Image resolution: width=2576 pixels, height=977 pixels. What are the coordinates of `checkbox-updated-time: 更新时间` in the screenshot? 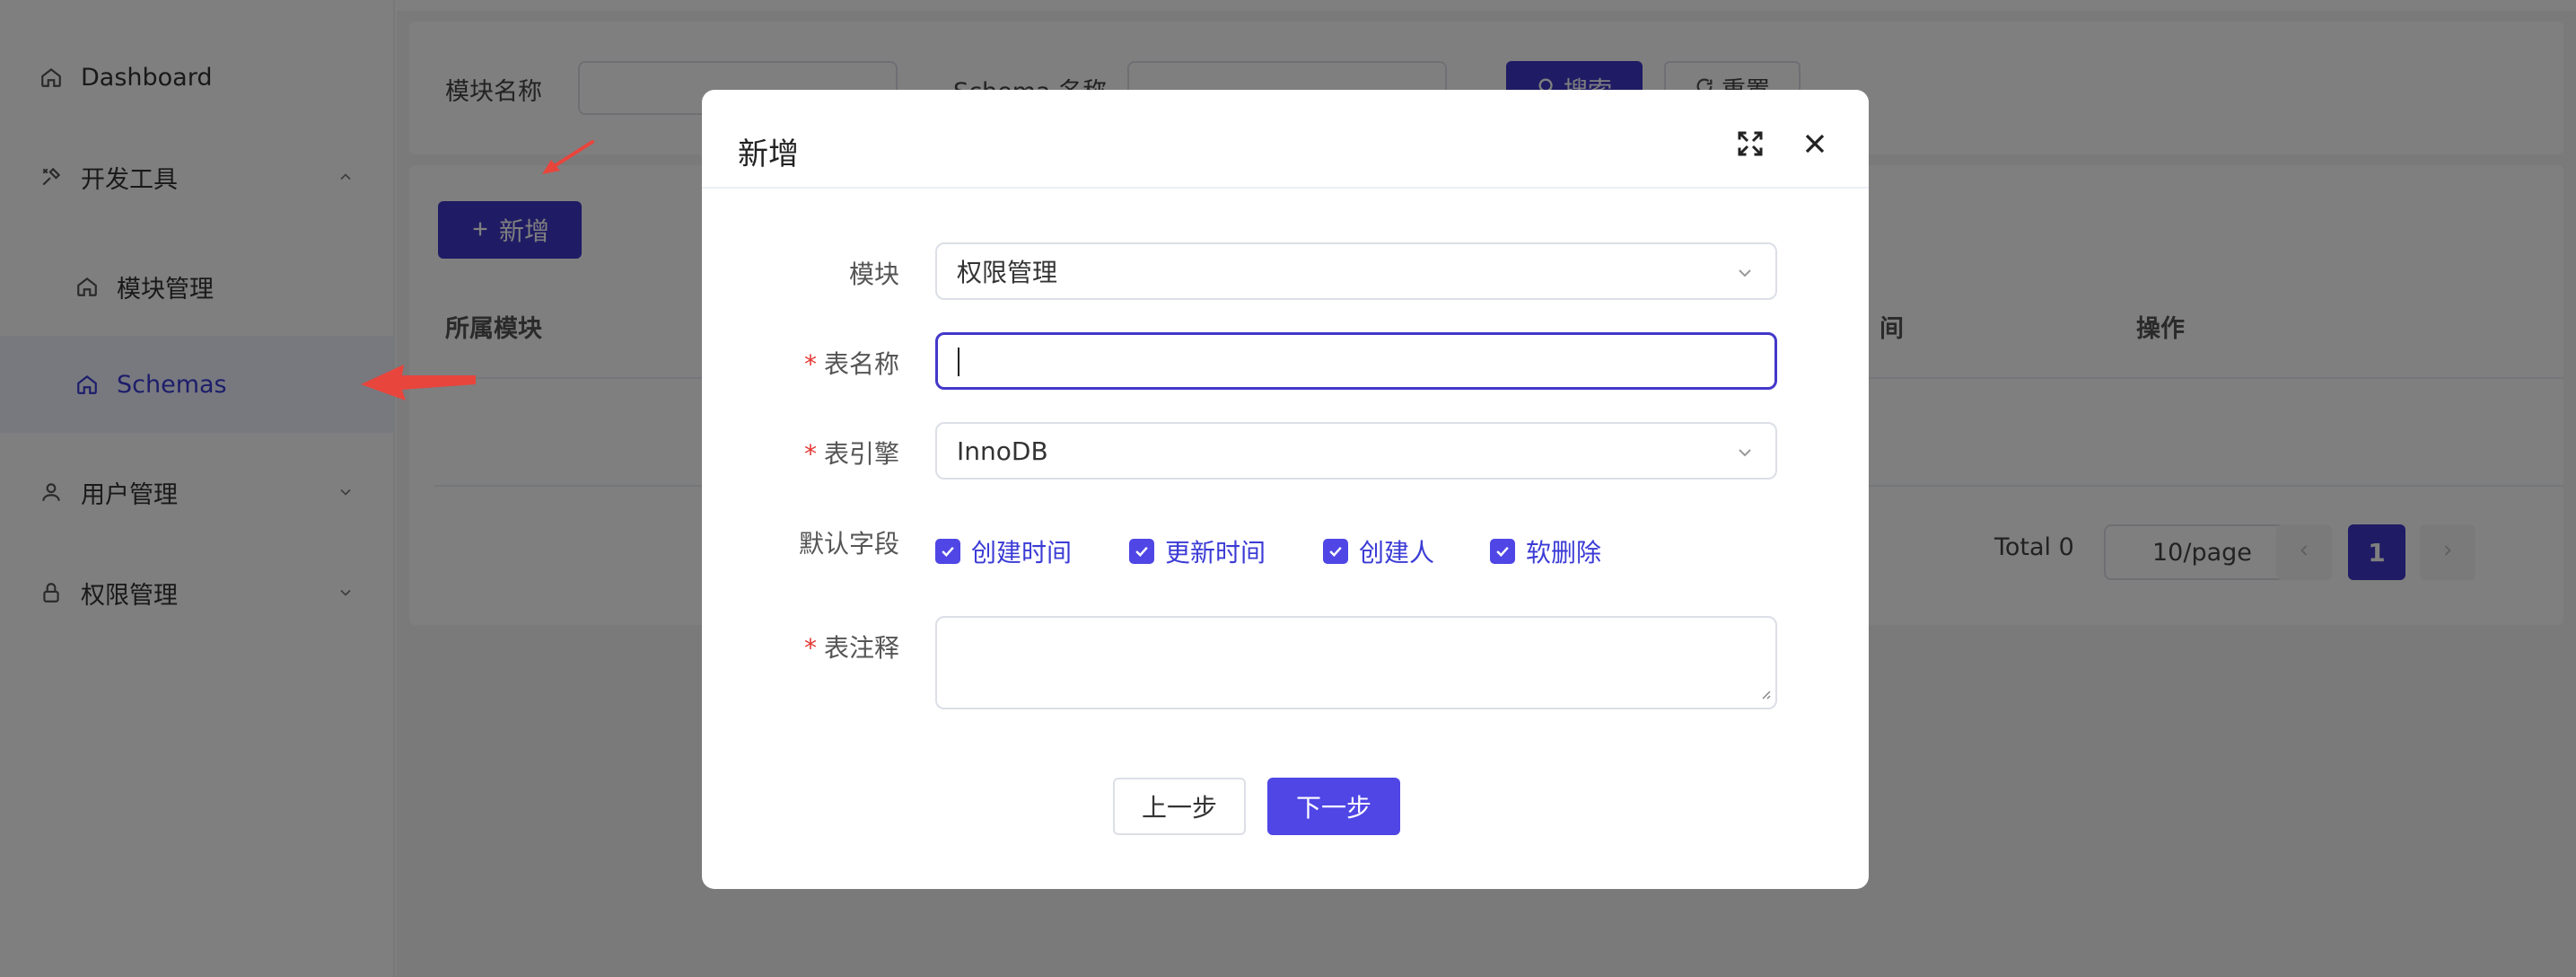 It's located at (1197, 551).